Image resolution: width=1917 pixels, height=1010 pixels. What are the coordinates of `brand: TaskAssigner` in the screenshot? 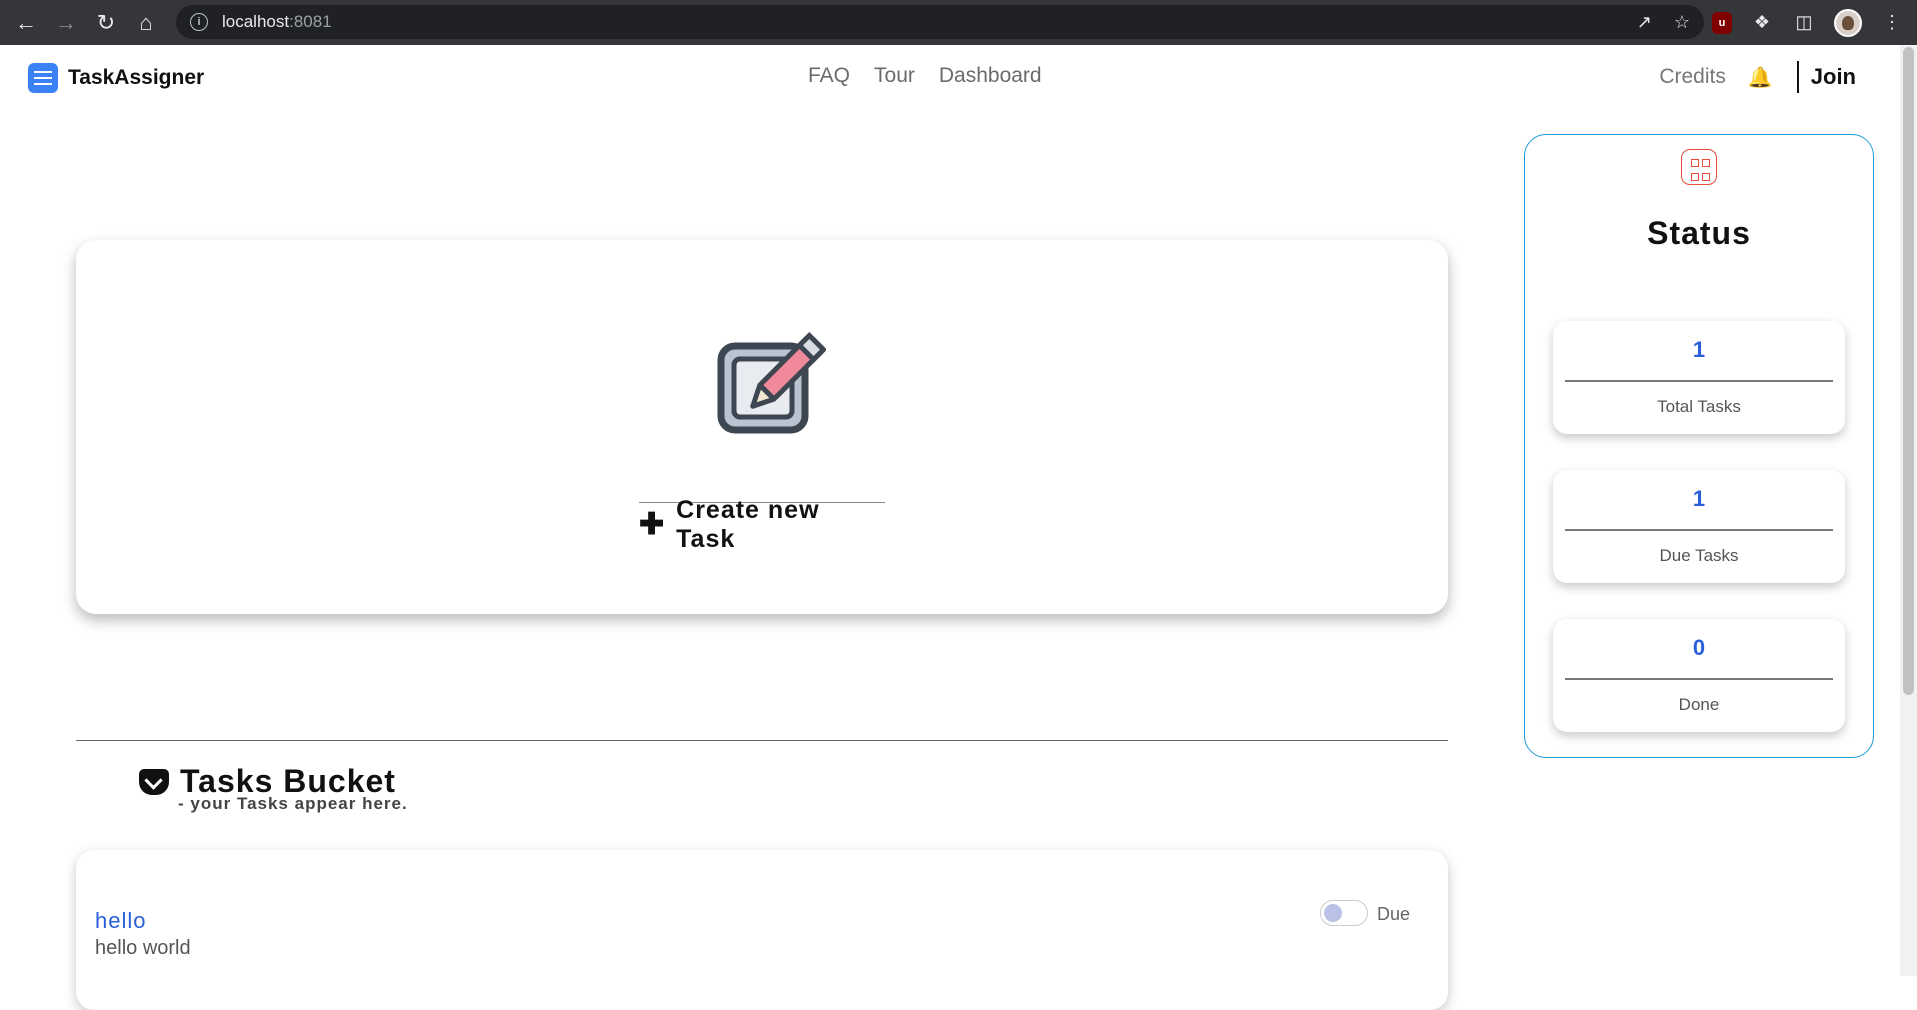 It's located at (116, 78).